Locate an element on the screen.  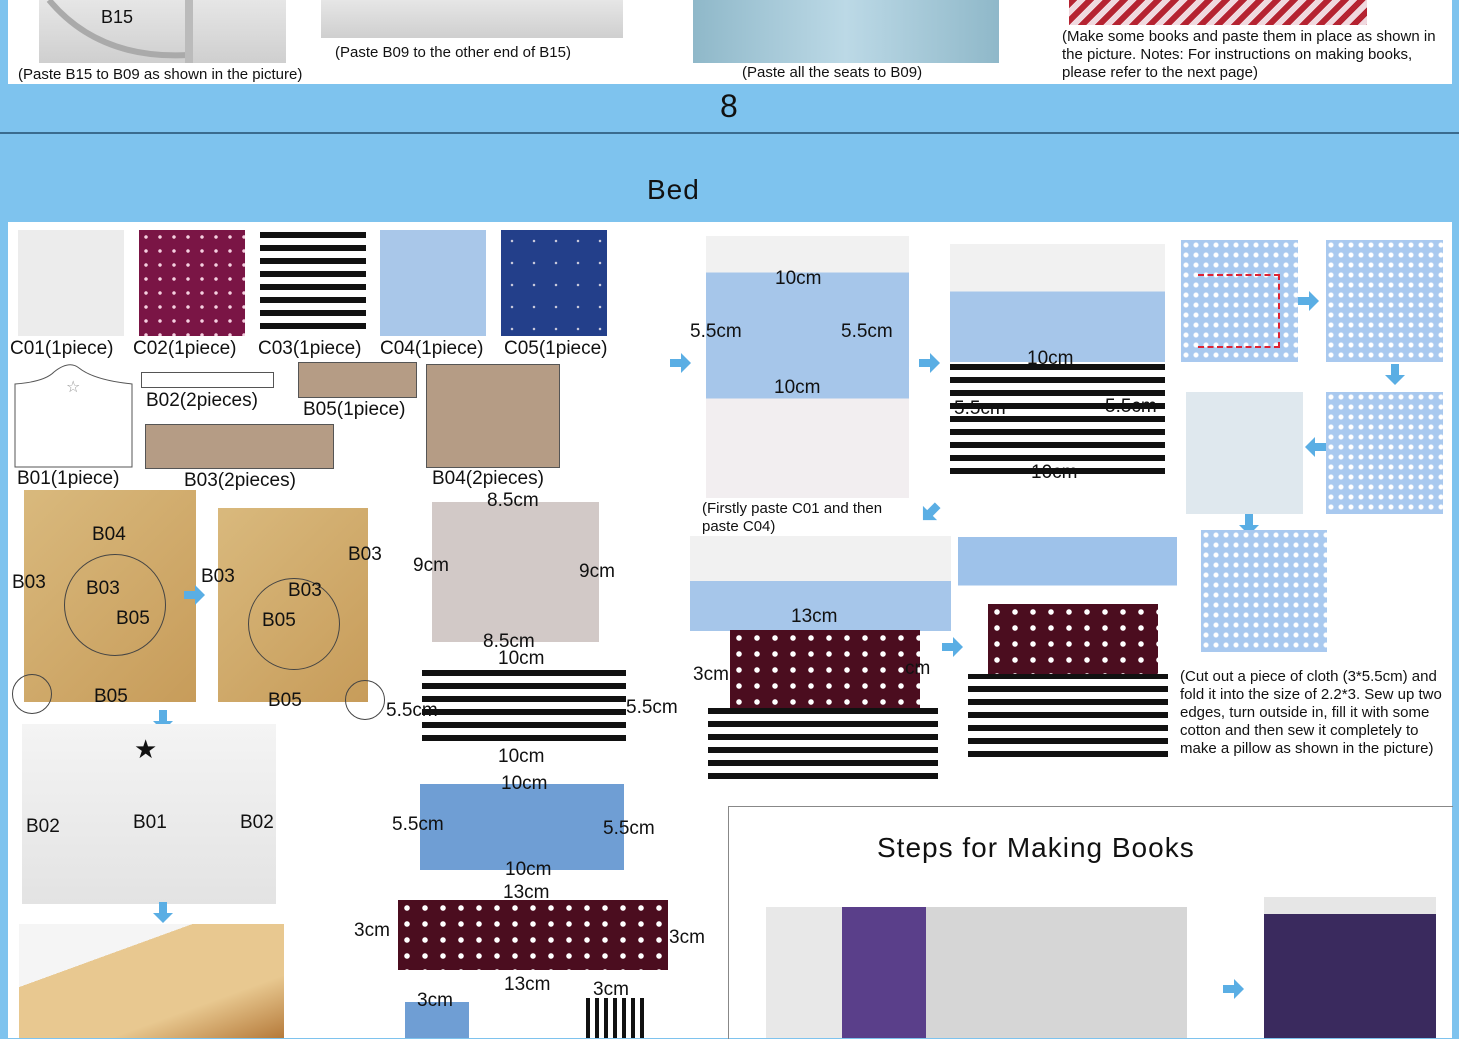
pillow-finished is located at coordinates (1264, 591).